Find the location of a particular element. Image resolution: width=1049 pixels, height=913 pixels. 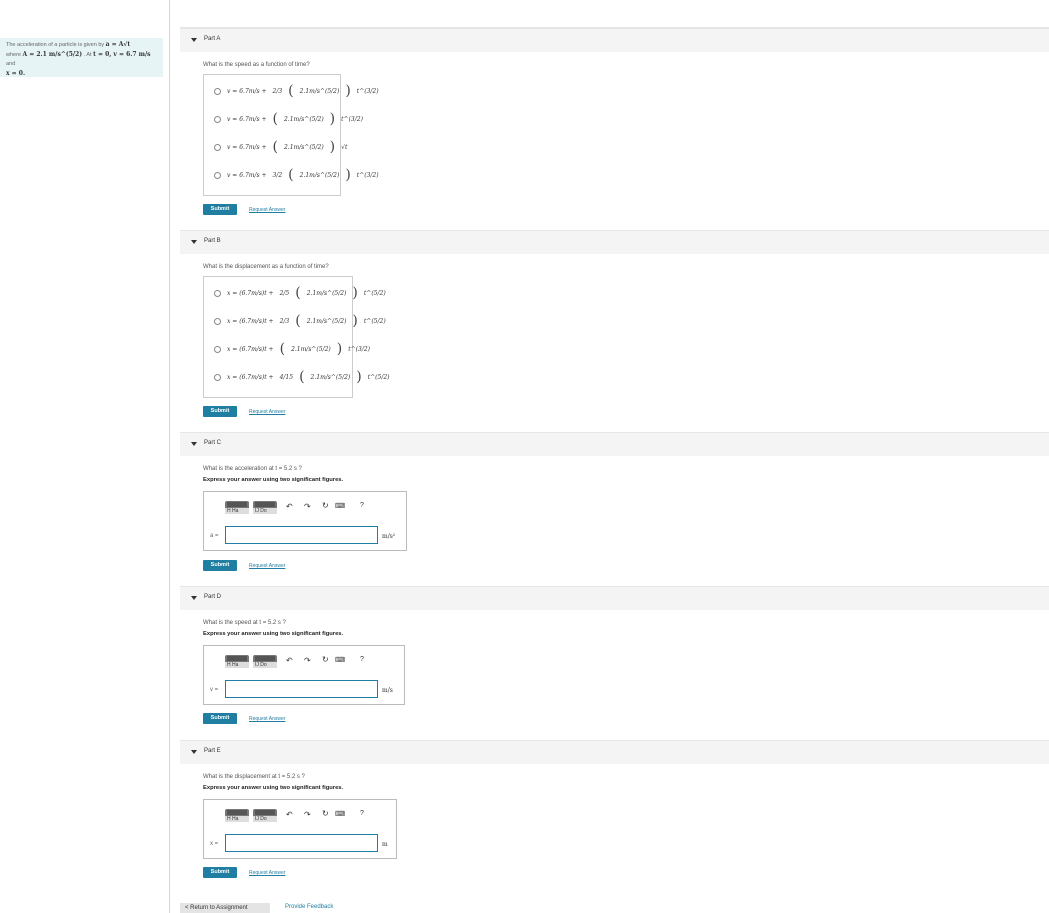

part-d-request-answer-link: Request Answer is located at coordinates (267, 719).